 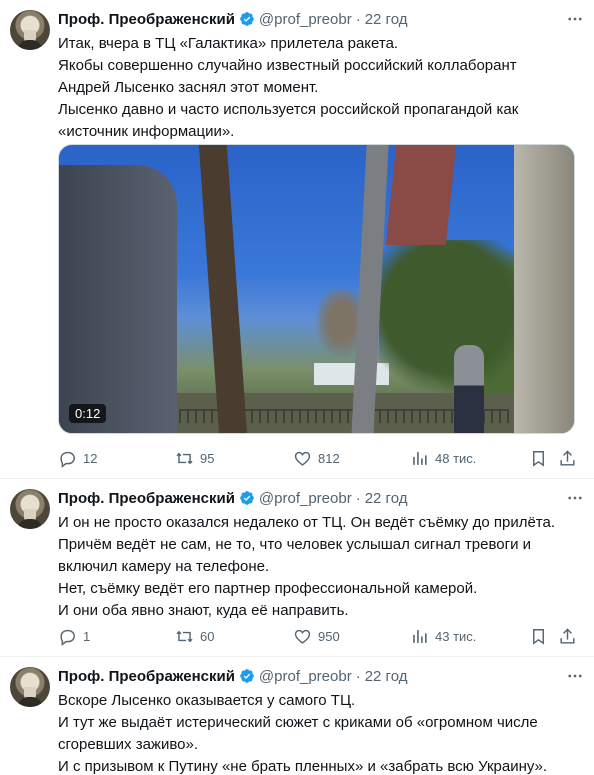 I want to click on video-frame-person, so click(x=469, y=389).